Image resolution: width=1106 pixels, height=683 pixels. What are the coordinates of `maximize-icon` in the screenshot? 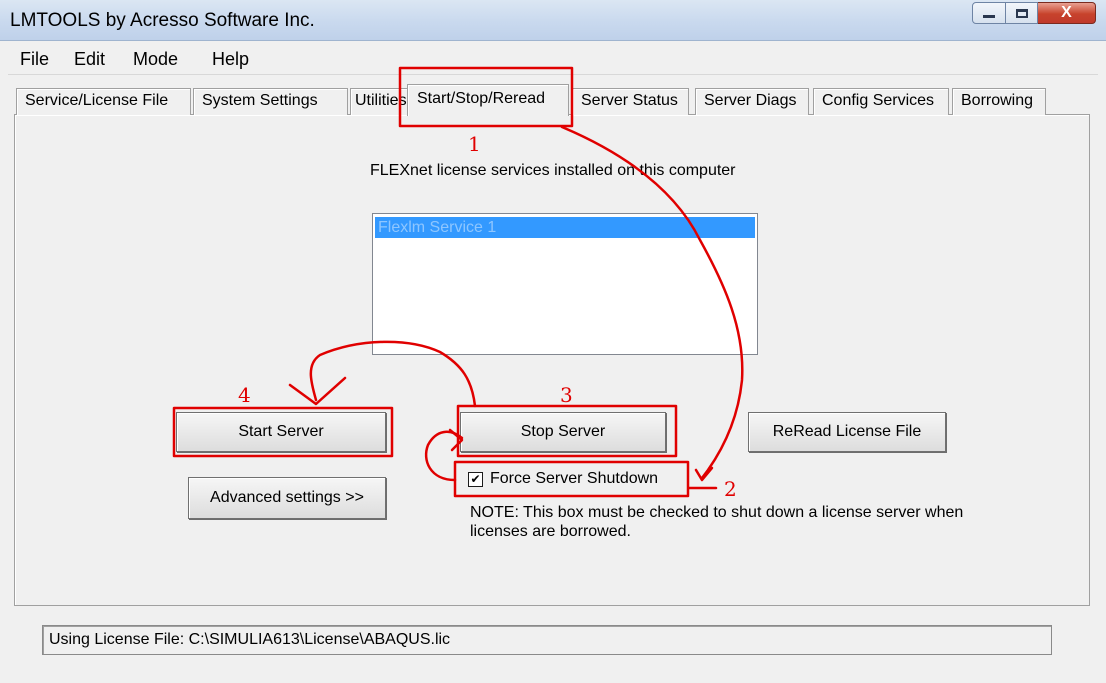 It's located at (1021, 13).